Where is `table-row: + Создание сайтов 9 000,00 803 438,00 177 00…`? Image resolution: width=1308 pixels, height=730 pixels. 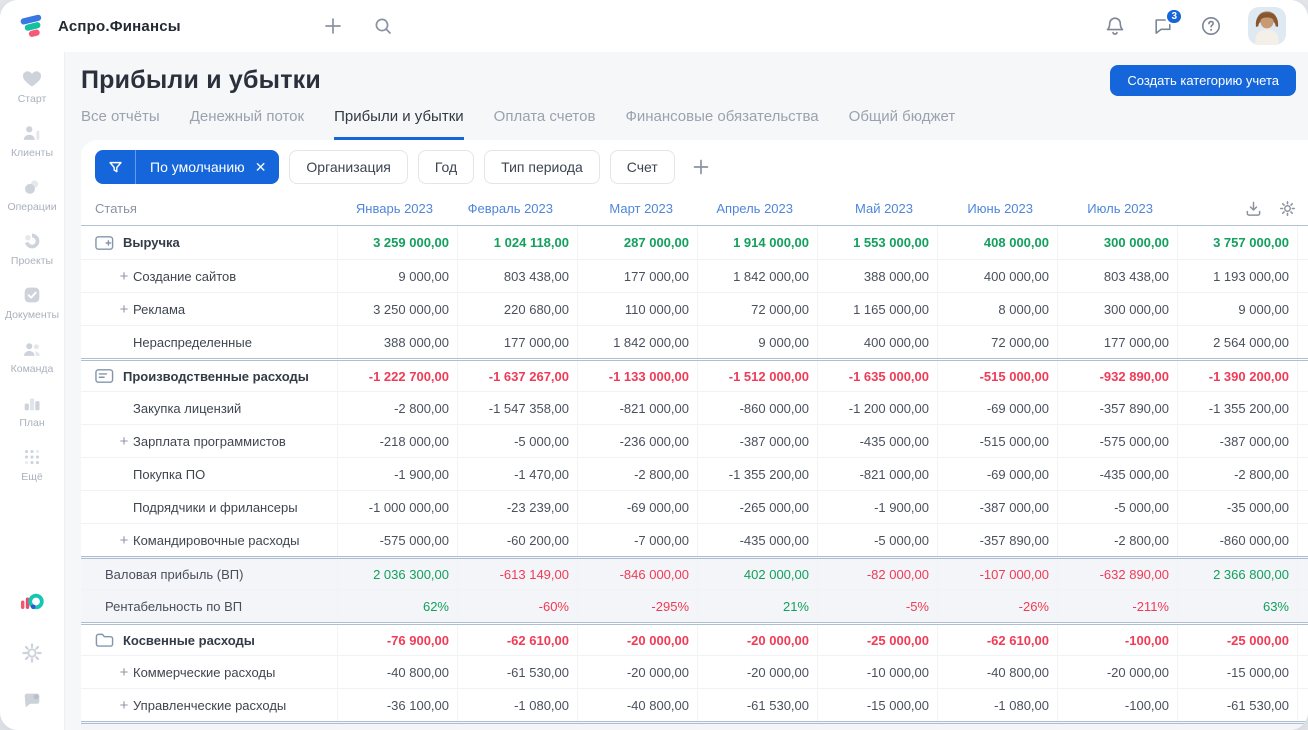 table-row: + Создание сайтов 9 000,00 803 438,00 177 00… is located at coordinates (694, 275).